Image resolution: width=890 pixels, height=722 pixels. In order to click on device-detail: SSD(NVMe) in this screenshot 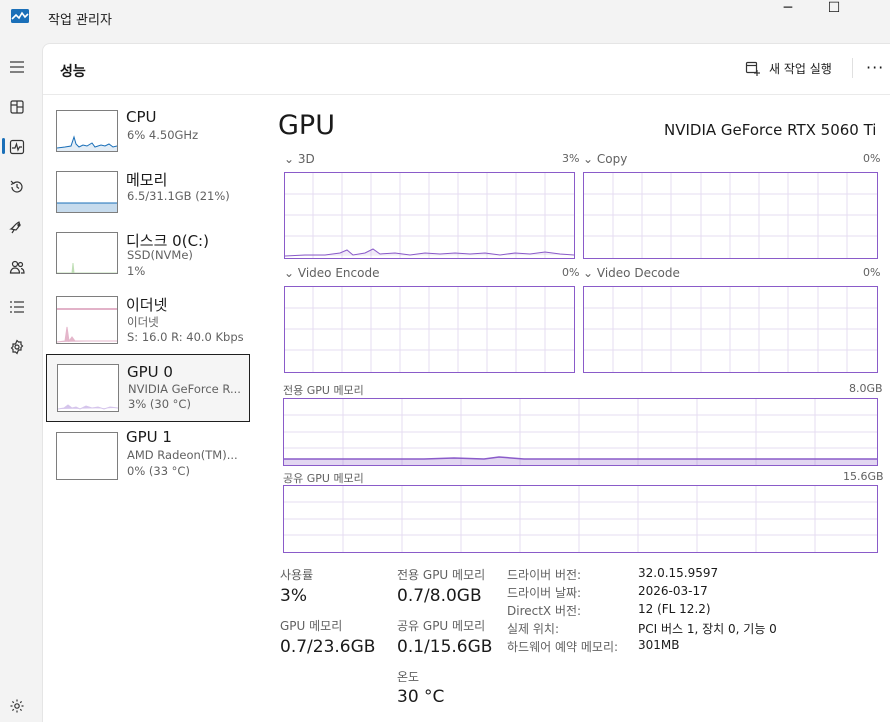, I will do `click(160, 255)`.